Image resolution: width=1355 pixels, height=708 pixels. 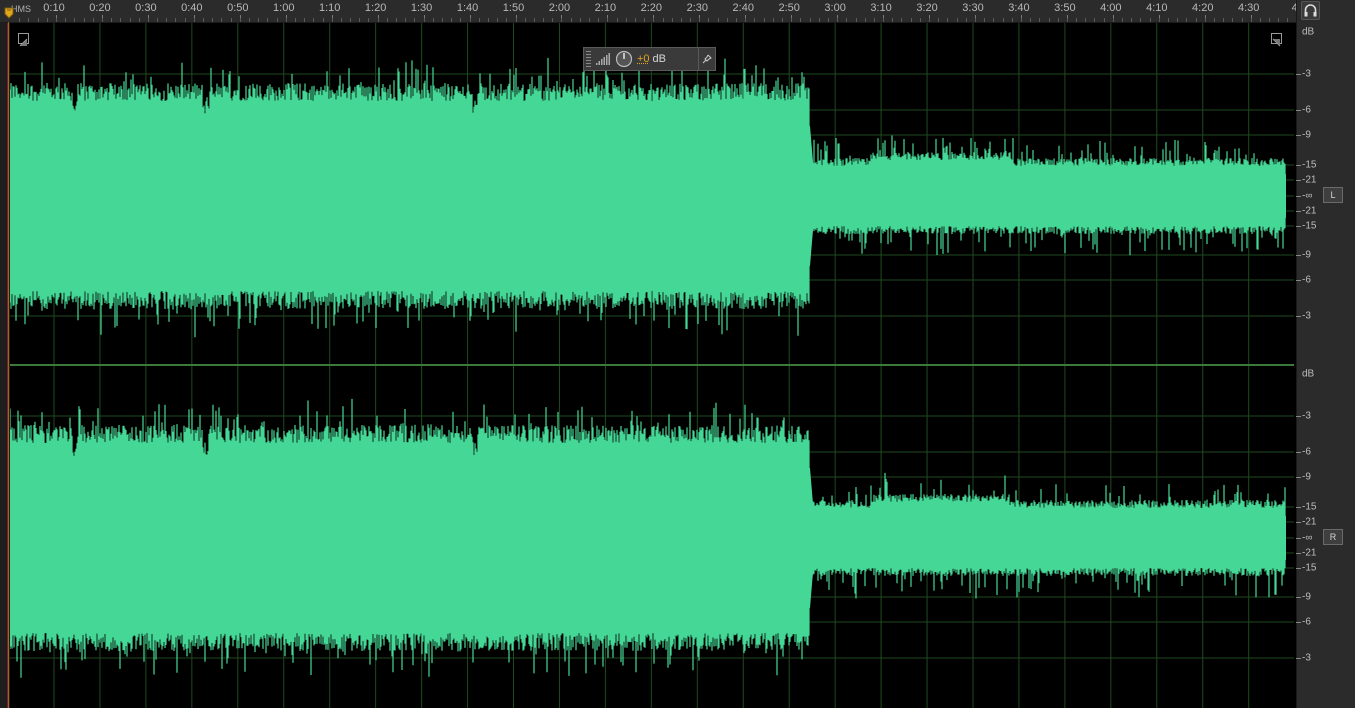 I want to click on time-tick-label: 3:20, so click(x=926, y=8).